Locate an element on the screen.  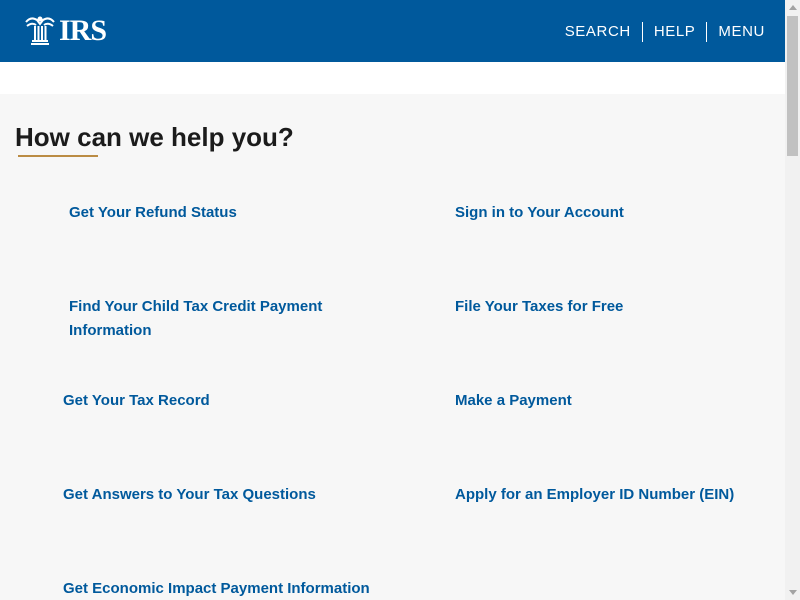
link-tax-questions: Get Answers to Your Tax Questions is located at coordinates (189, 495).